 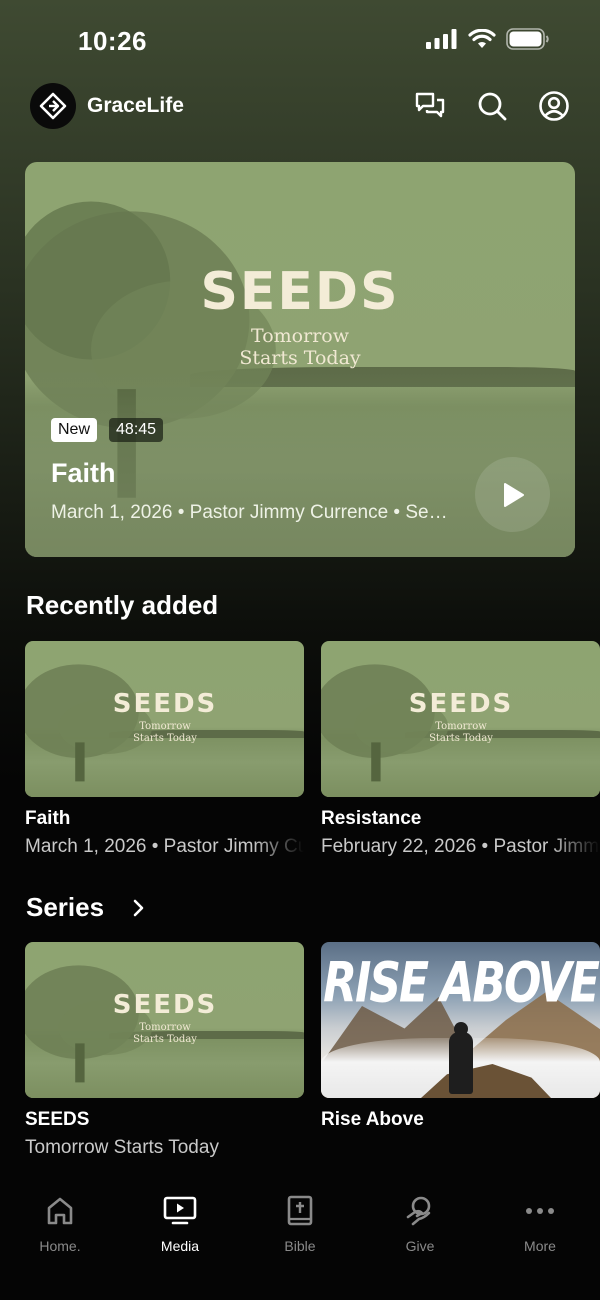 I want to click on tab-bible: Bible, so click(x=300, y=1240).